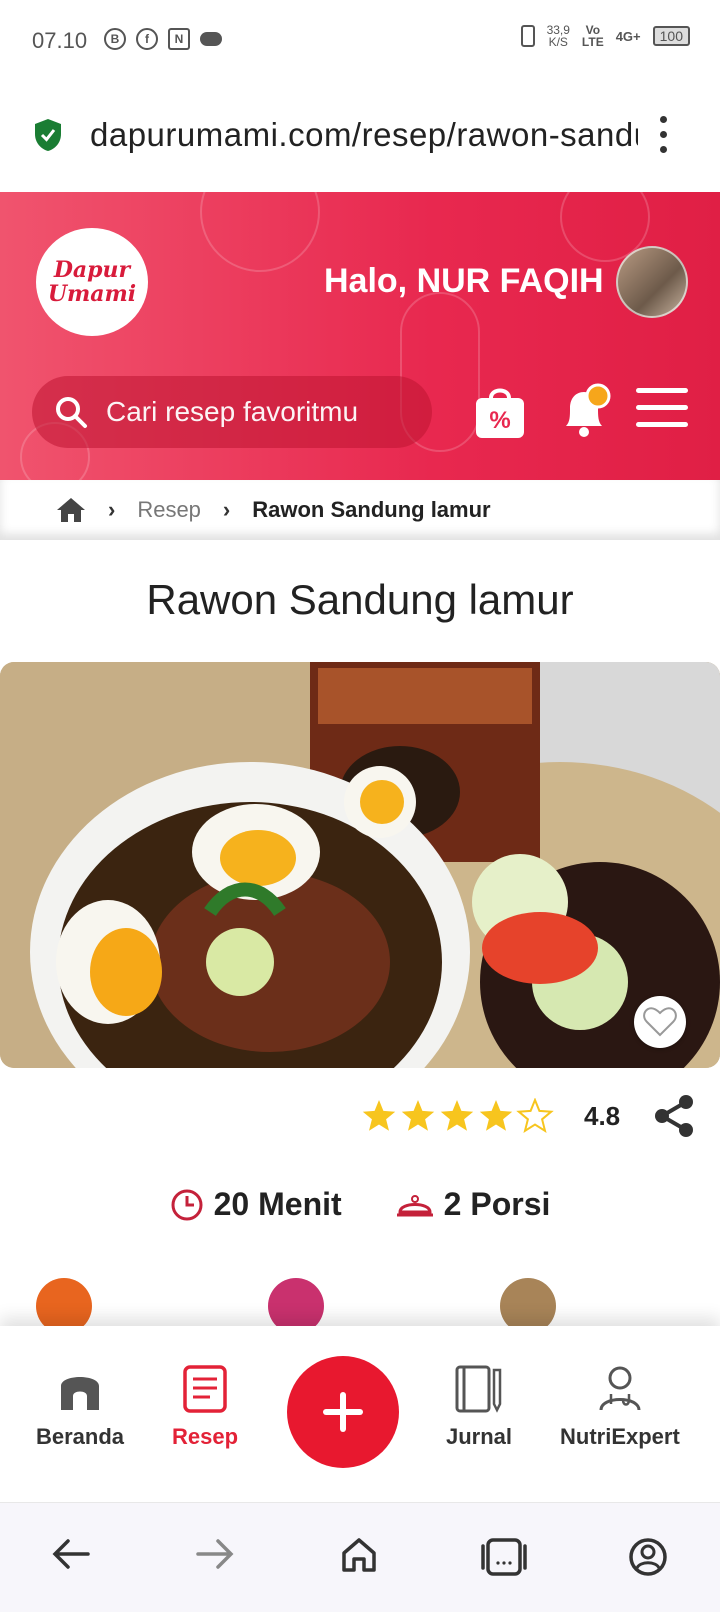  Describe the element at coordinates (71, 1554) in the screenshot. I see `back-arrow-icon` at that location.